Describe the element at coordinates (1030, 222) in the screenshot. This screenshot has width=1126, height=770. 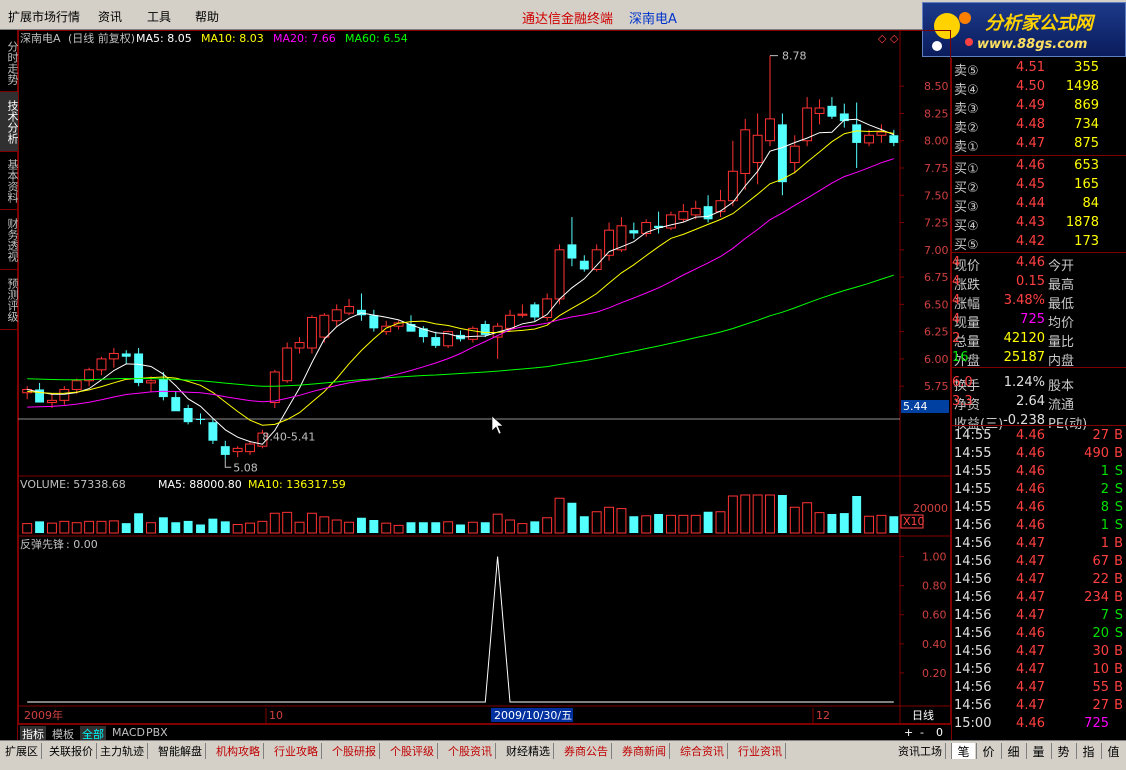
I see `bid-row-cell: 4.43` at that location.